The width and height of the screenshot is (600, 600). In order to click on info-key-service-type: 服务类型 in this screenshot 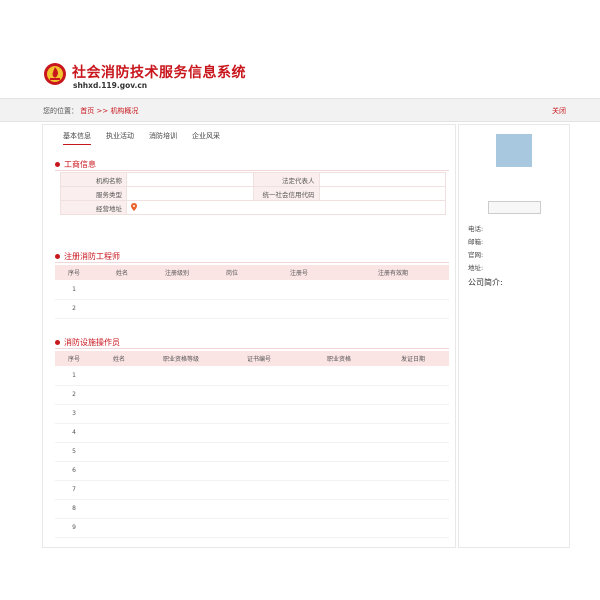, I will do `click(93, 193)`.